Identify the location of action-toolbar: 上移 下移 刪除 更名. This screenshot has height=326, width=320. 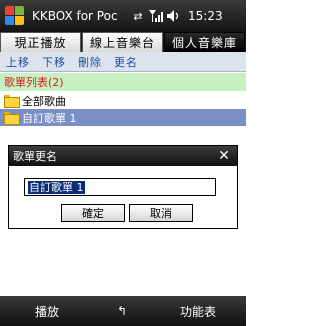
(123, 62).